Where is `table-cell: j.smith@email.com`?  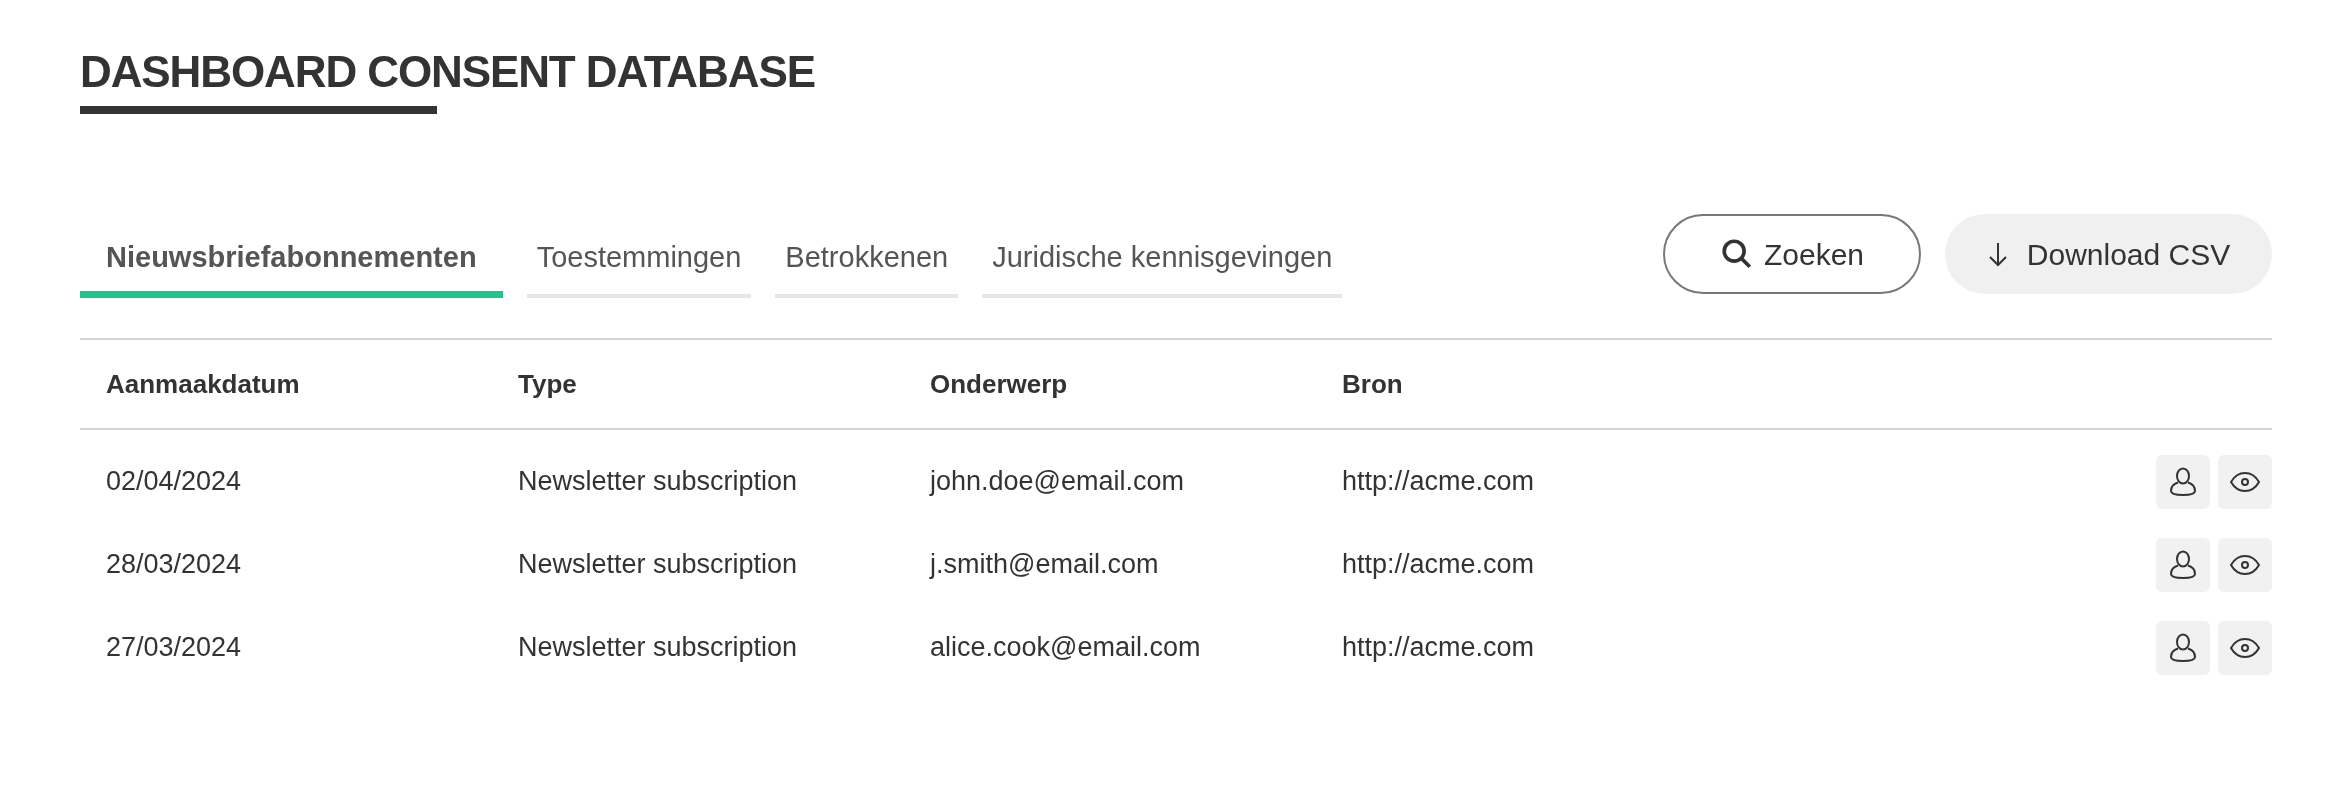
table-cell: j.smith@email.com is located at coordinates (1044, 564).